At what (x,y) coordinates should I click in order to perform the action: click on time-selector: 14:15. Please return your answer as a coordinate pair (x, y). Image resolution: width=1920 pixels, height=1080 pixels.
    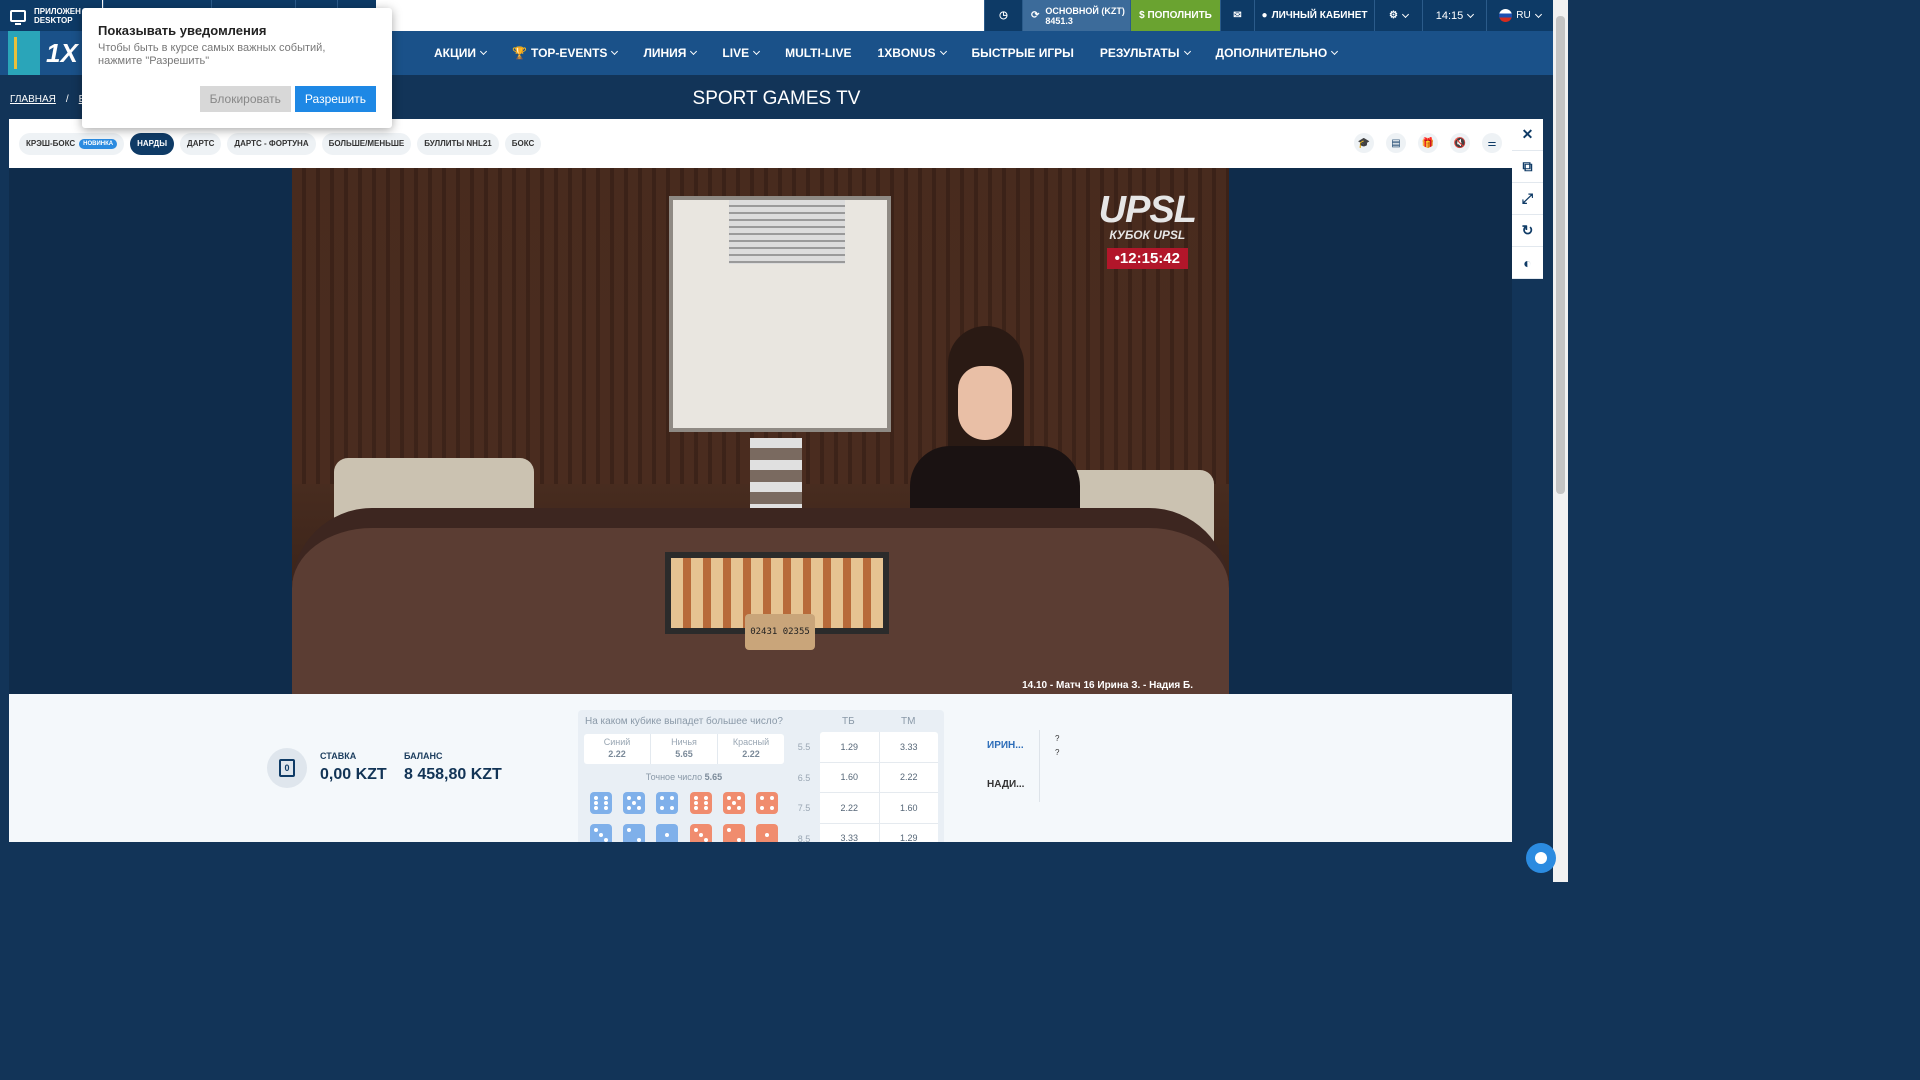
    Looking at the image, I should click on (1454, 15).